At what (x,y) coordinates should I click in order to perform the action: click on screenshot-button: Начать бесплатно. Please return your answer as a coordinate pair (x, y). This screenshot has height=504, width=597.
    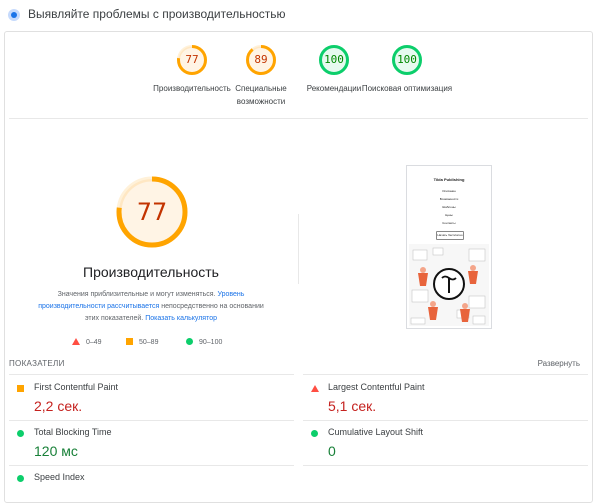
    Looking at the image, I should click on (450, 235).